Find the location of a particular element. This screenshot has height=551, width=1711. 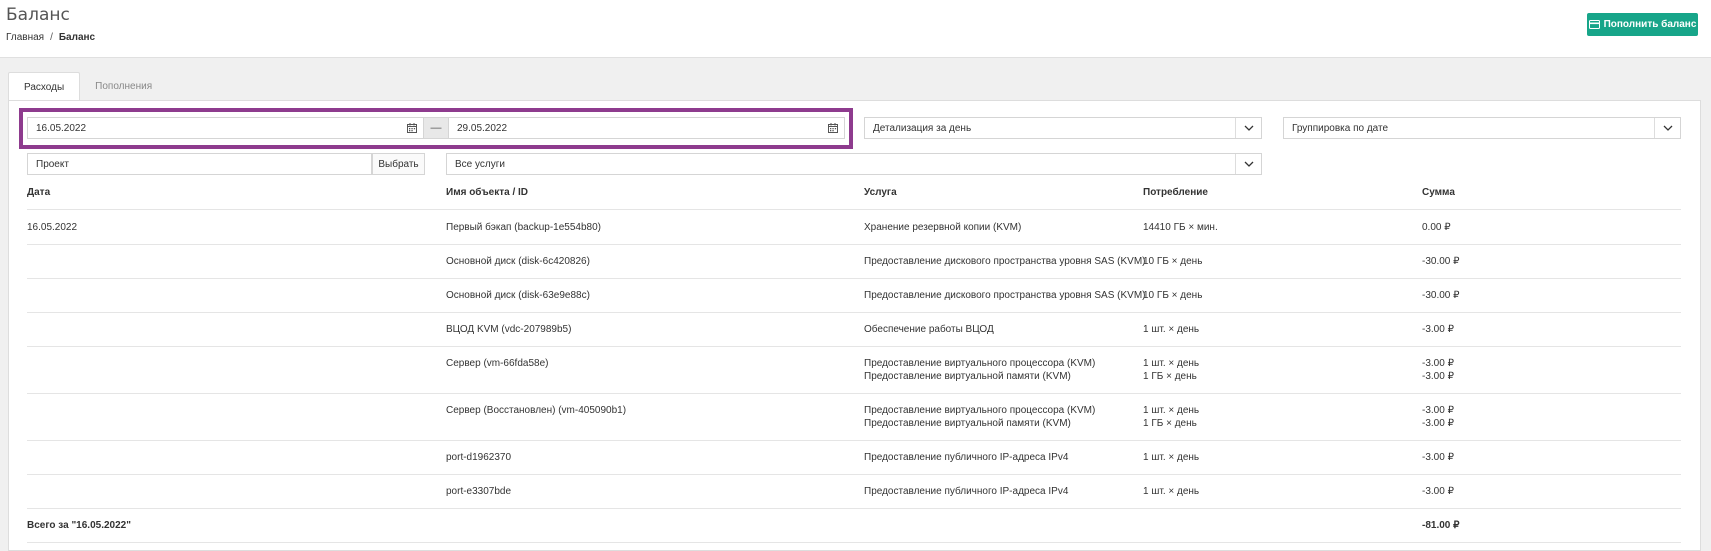

total-label: Всего за "16.05.2022" is located at coordinates (79, 525).